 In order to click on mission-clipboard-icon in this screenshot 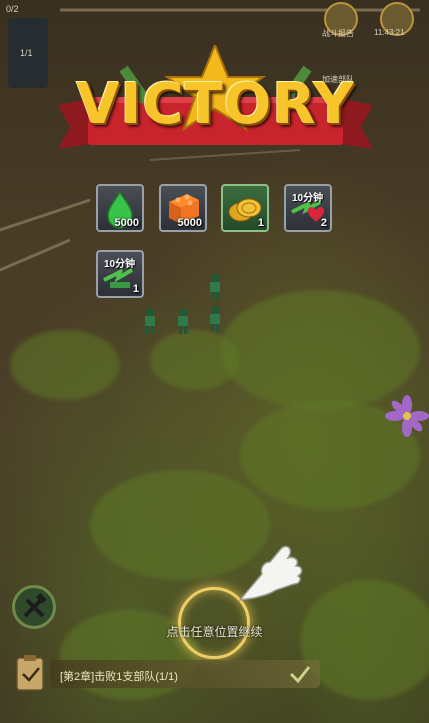, I will do `click(30, 673)`.